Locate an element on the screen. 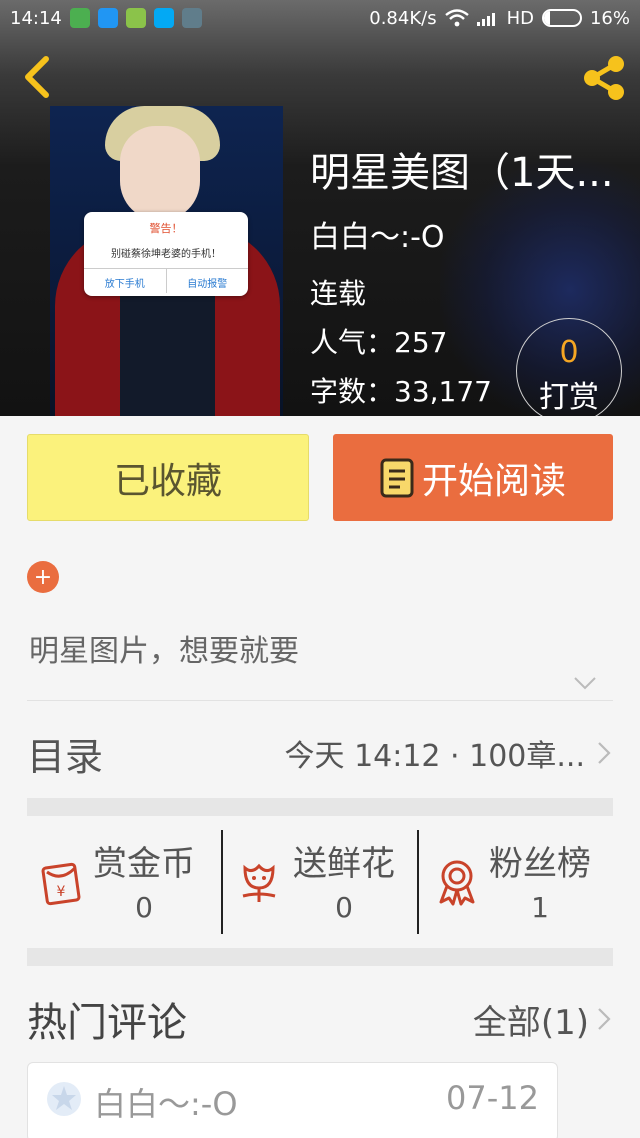 Image resolution: width=640 pixels, height=1138 pixels. network-type: HD is located at coordinates (520, 18).